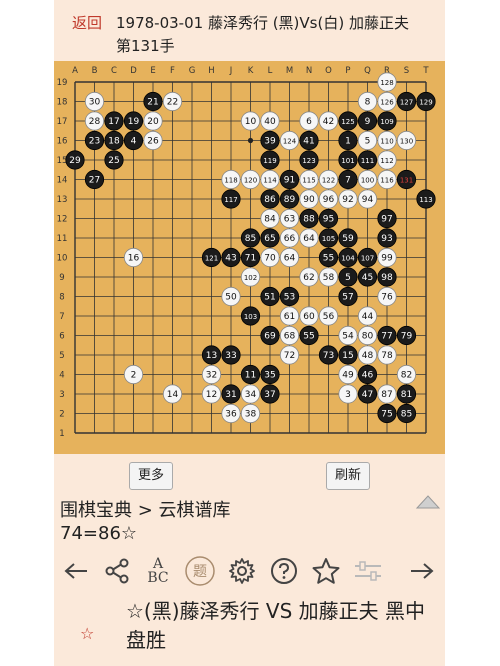 This screenshot has height=666, width=500. I want to click on row-label: 13, so click(62, 200).